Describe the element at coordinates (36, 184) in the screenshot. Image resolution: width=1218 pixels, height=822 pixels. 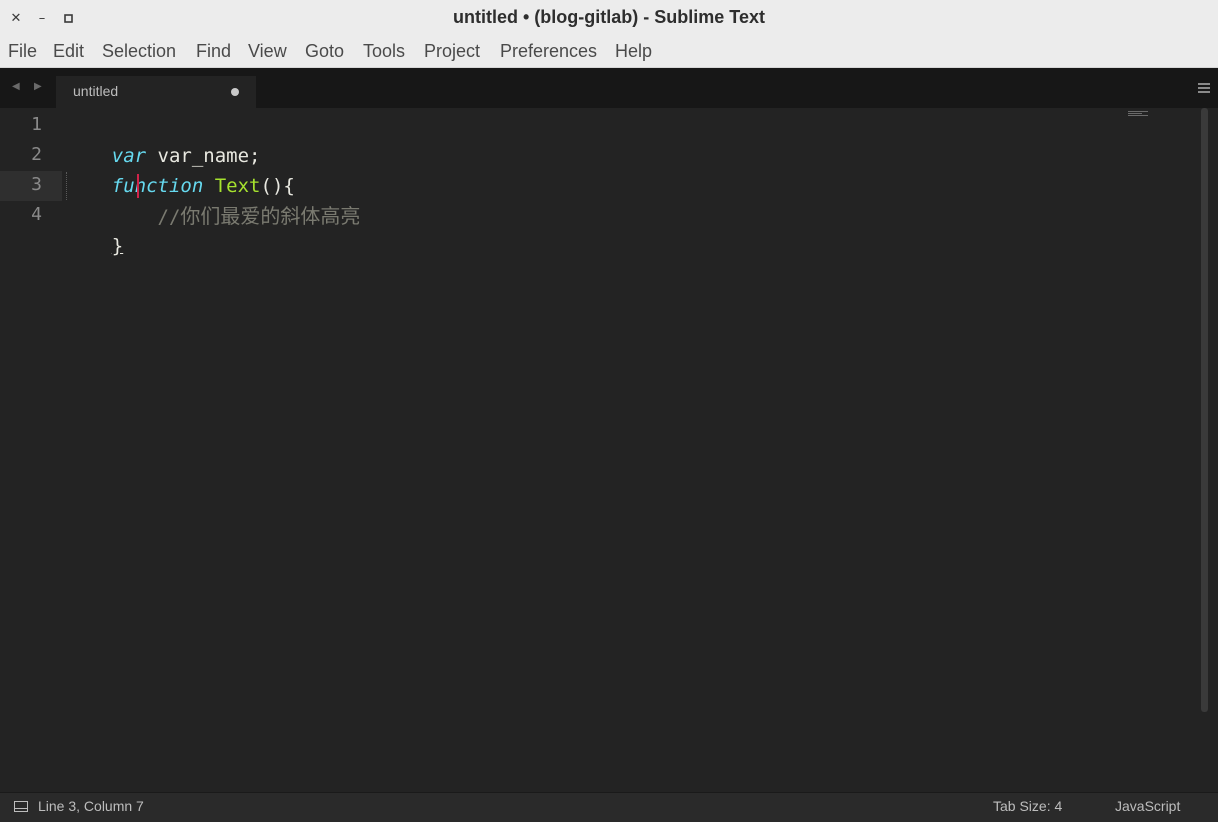
I see `line-number: 3` at that location.